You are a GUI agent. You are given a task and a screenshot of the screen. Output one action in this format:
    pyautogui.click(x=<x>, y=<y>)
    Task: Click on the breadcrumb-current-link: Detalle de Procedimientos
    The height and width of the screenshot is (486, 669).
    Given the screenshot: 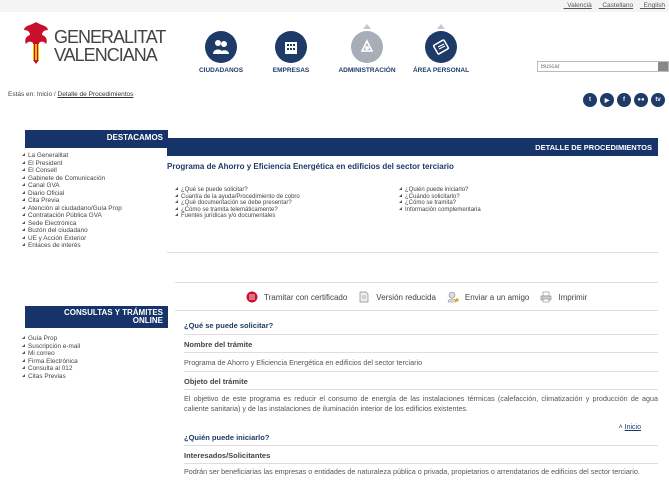 What is the action you would take?
    pyautogui.click(x=96, y=94)
    